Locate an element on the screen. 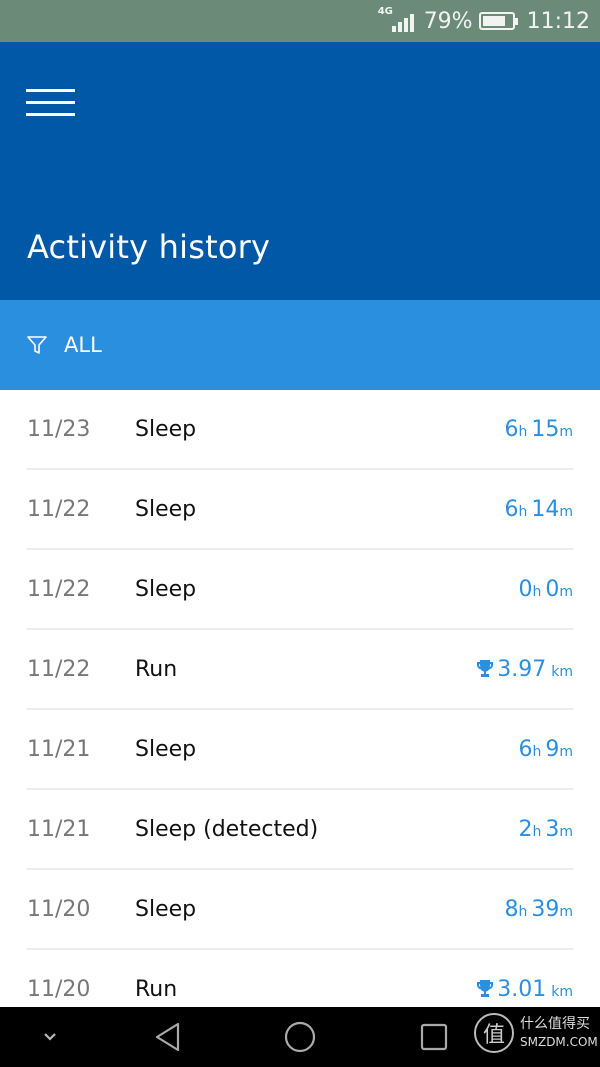 This screenshot has width=600, height=1067. hamburger-menu-icon is located at coordinates (51, 101).